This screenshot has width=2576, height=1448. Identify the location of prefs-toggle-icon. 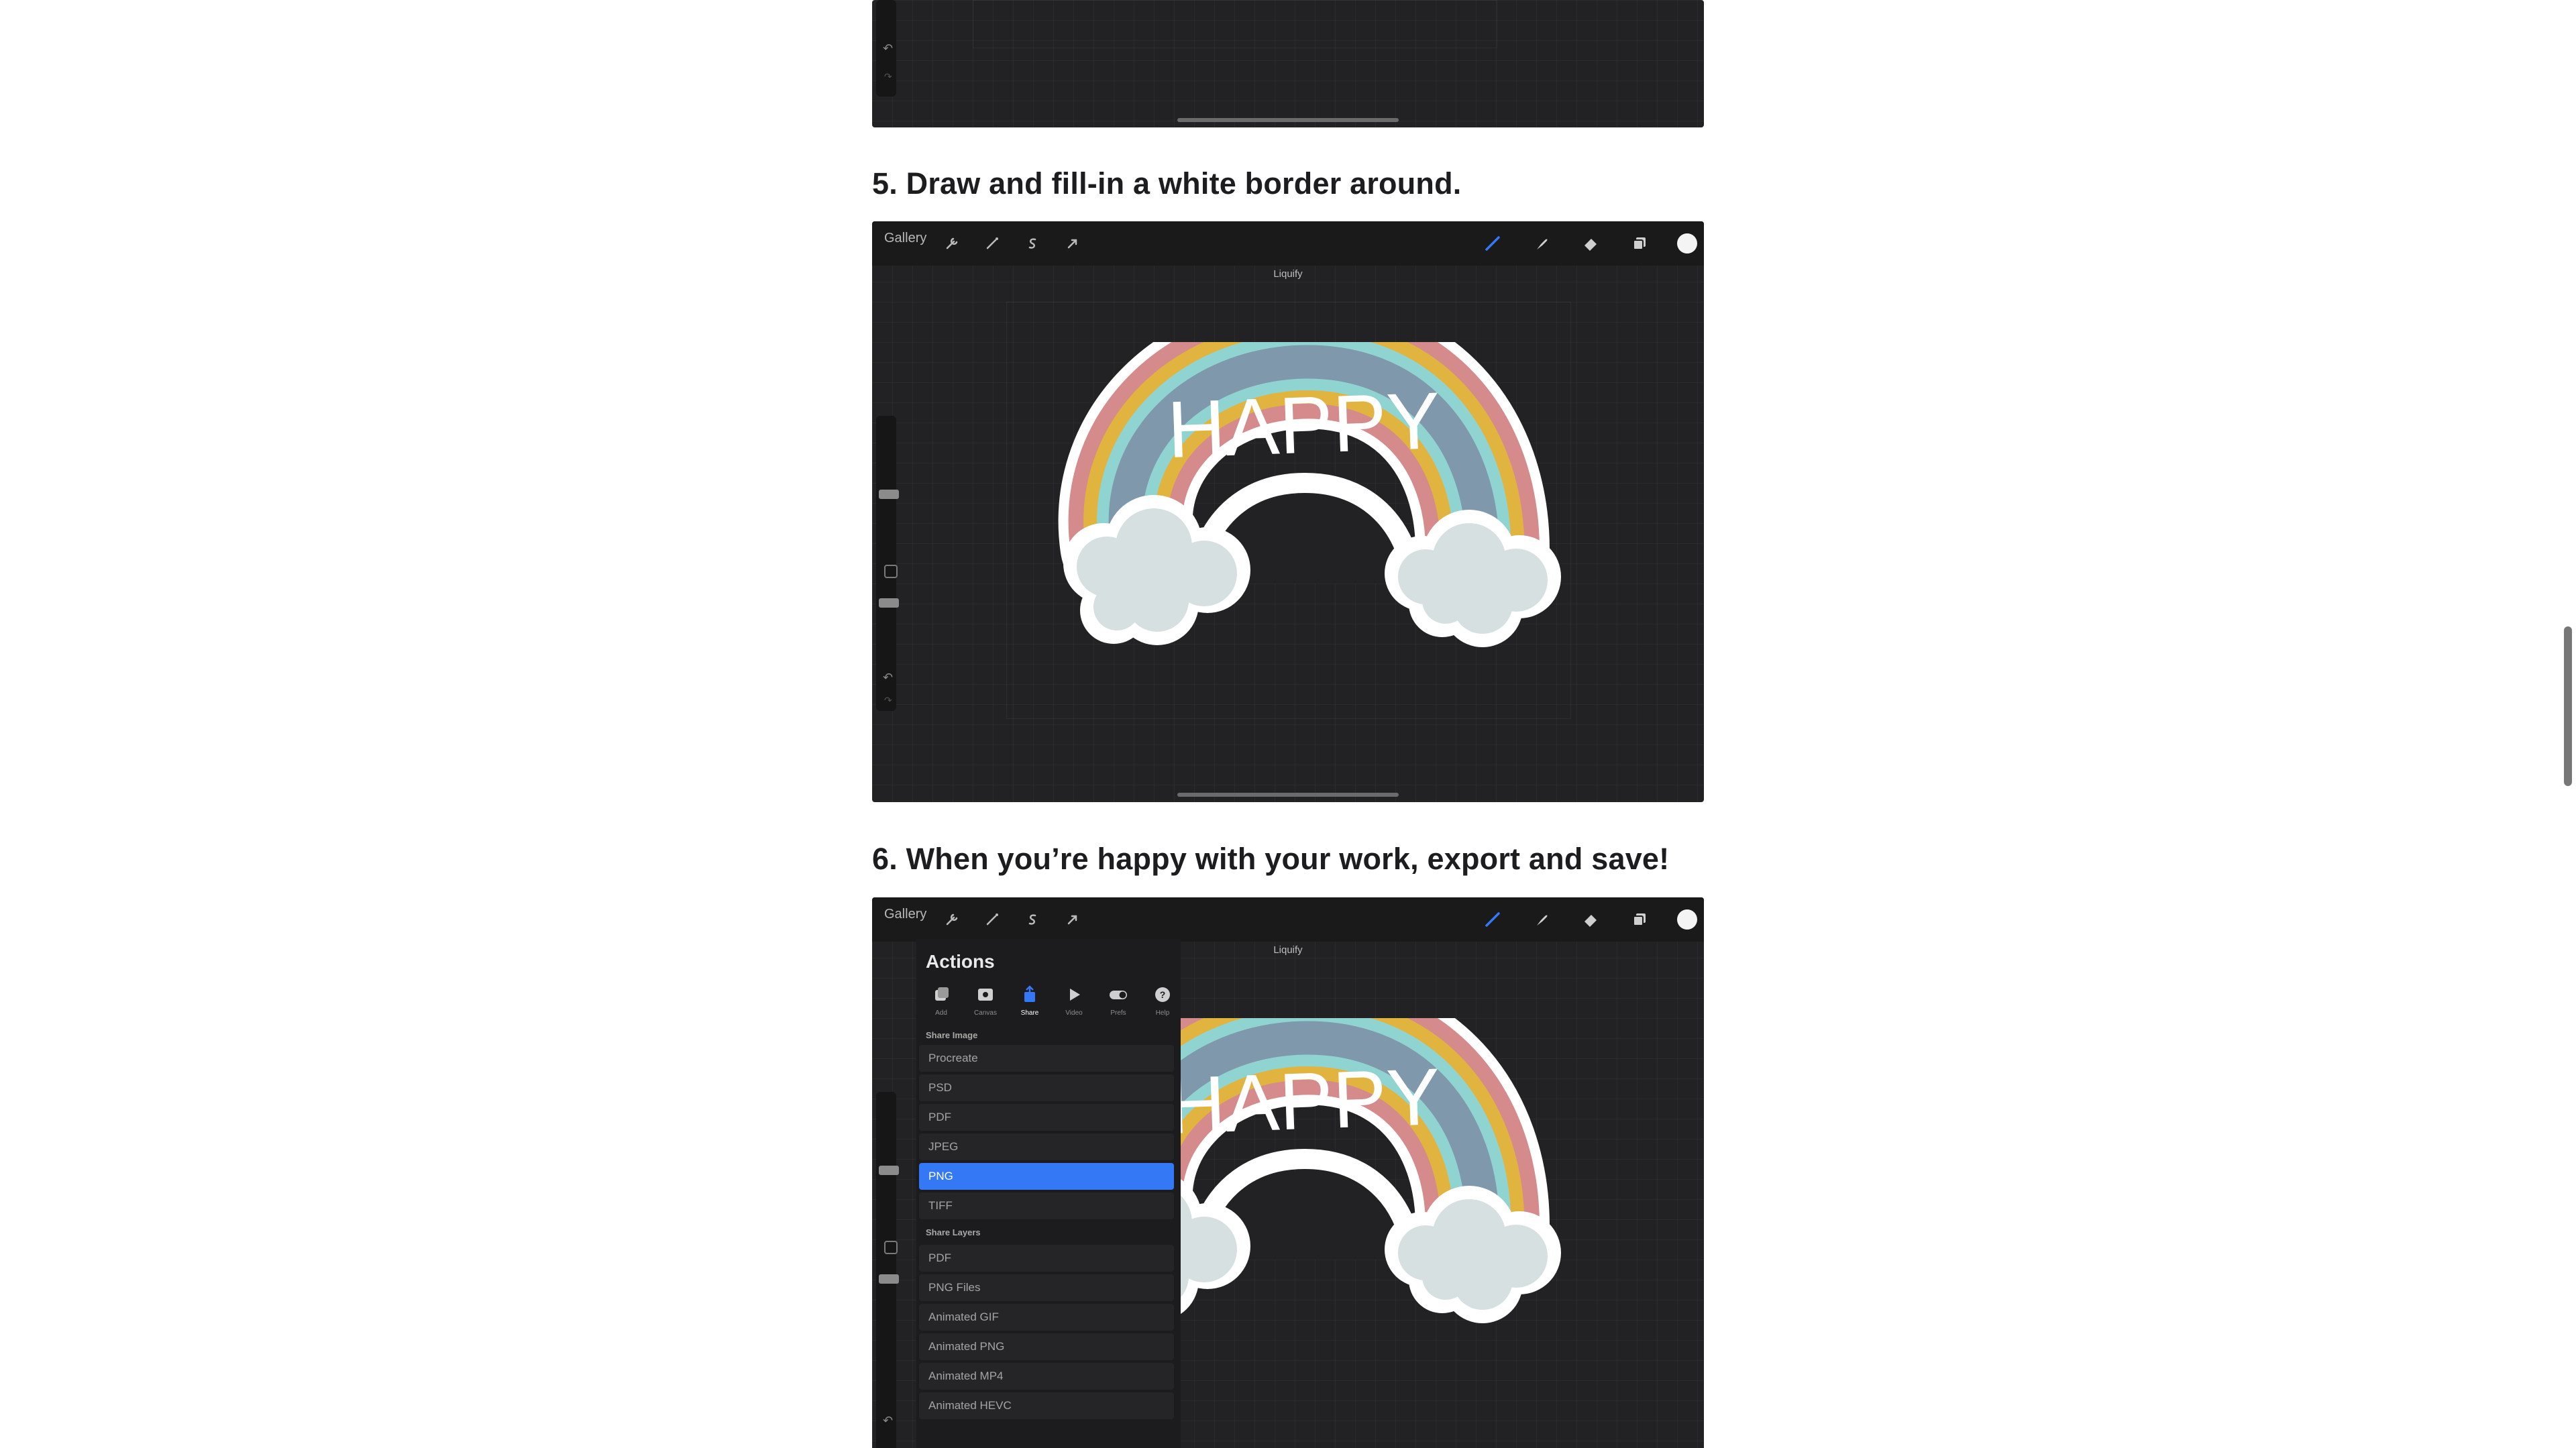
(1118, 995).